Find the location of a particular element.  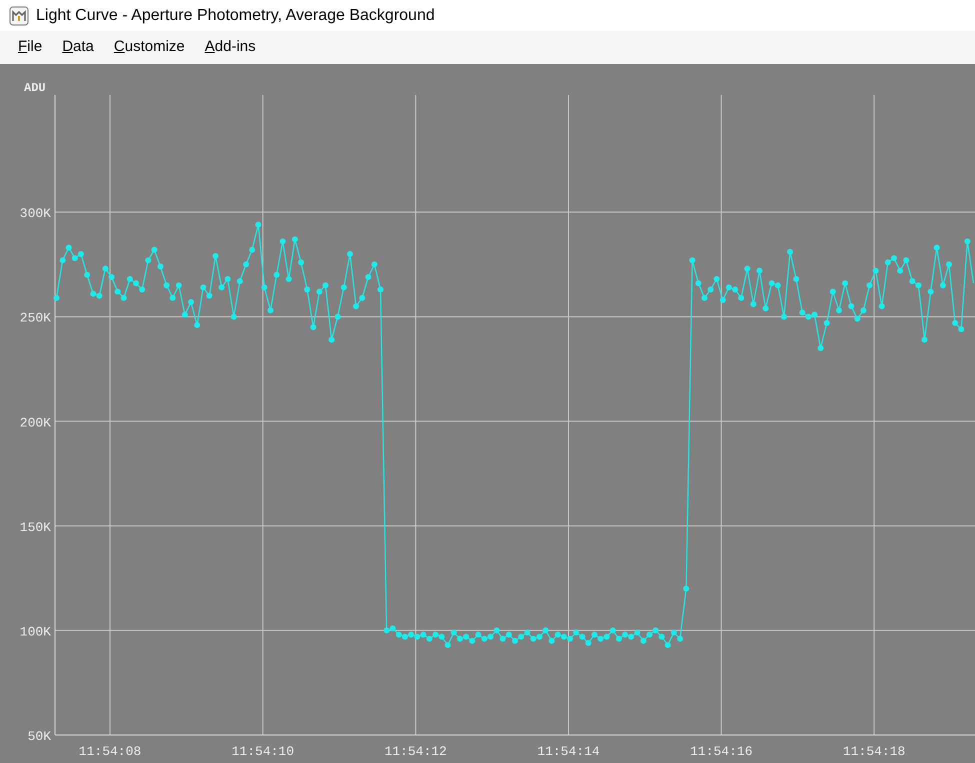

axis-tick-label: 11:54:18 is located at coordinates (874, 751).